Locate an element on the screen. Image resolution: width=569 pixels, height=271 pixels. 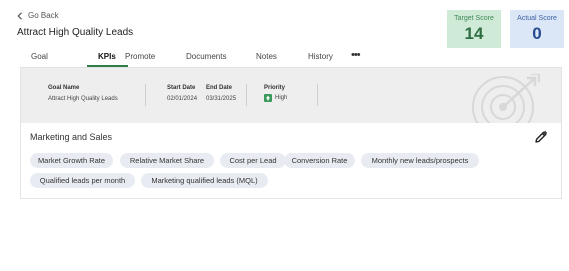
kpi-chip: Qualified leads per month is located at coordinates (82, 180).